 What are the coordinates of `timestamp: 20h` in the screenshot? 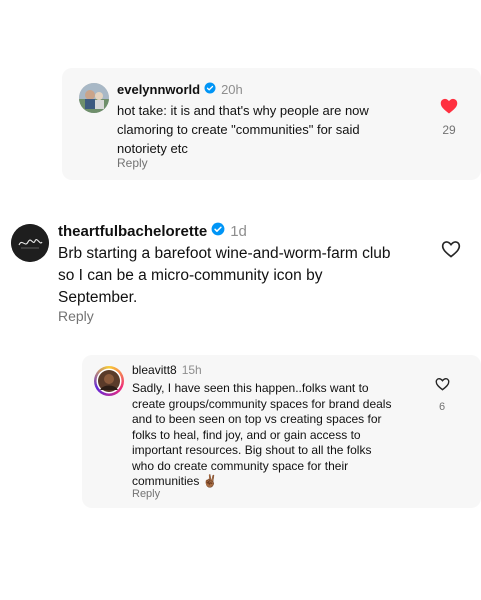 It's located at (232, 89).